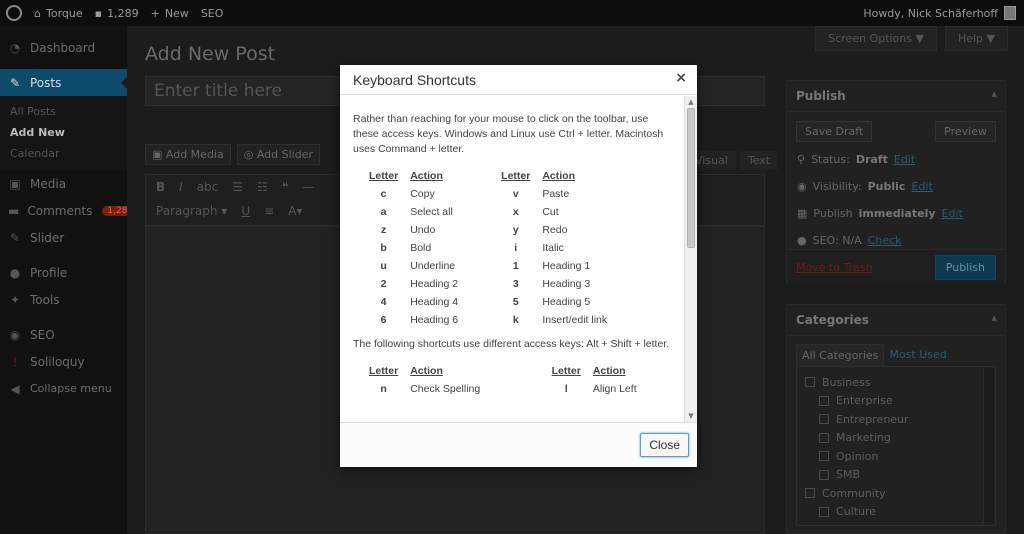 The width and height of the screenshot is (1024, 534). What do you see at coordinates (14, 13) in the screenshot?
I see `wordpress-logo-icon` at bounding box center [14, 13].